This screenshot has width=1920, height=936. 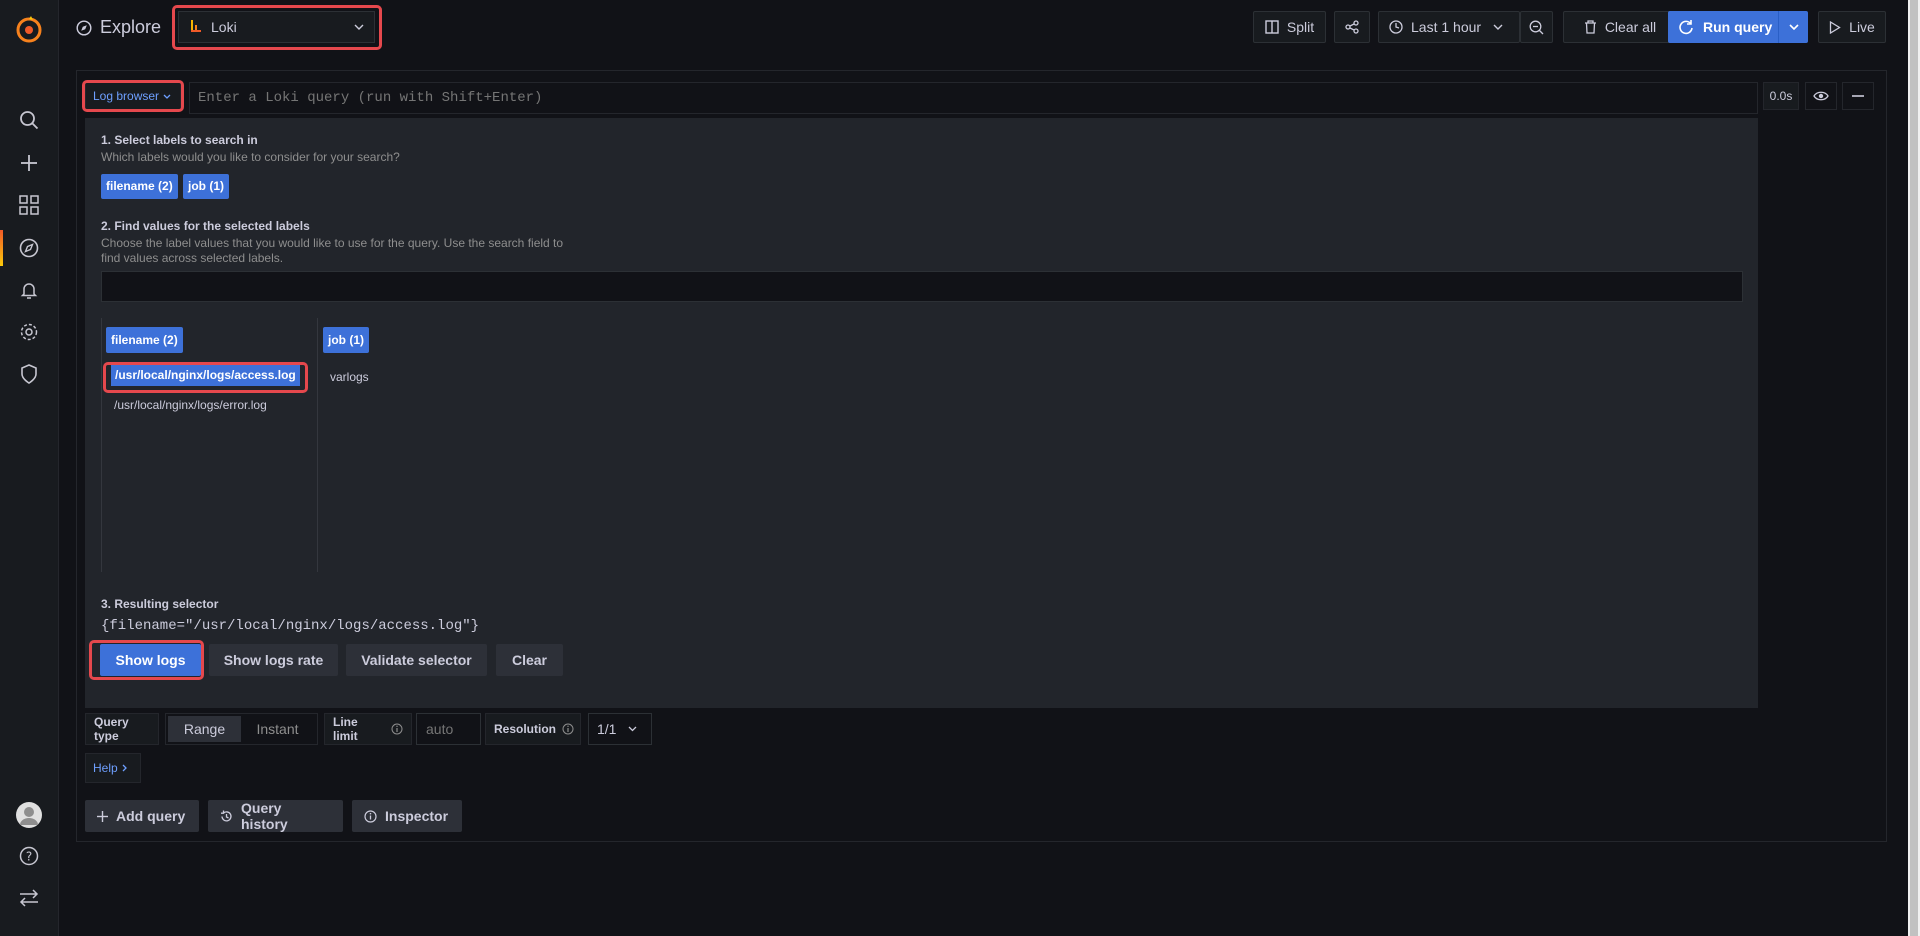 I want to click on search-icon, so click(x=29, y=120).